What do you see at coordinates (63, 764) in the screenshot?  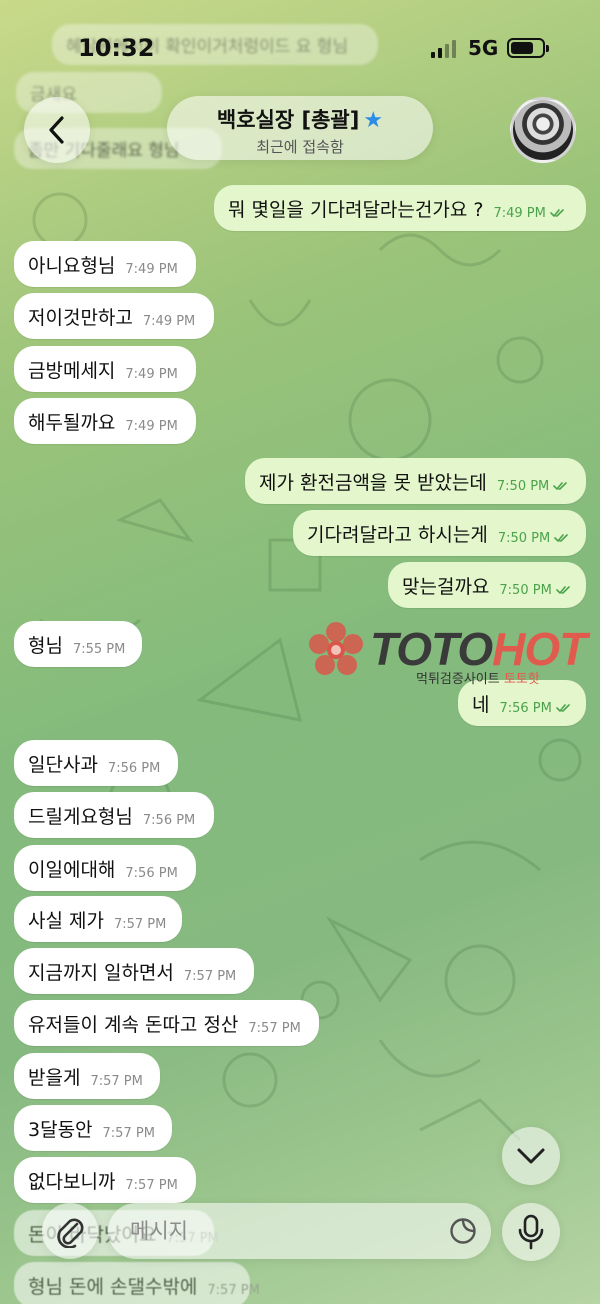 I see `message-text: 일단사과` at bounding box center [63, 764].